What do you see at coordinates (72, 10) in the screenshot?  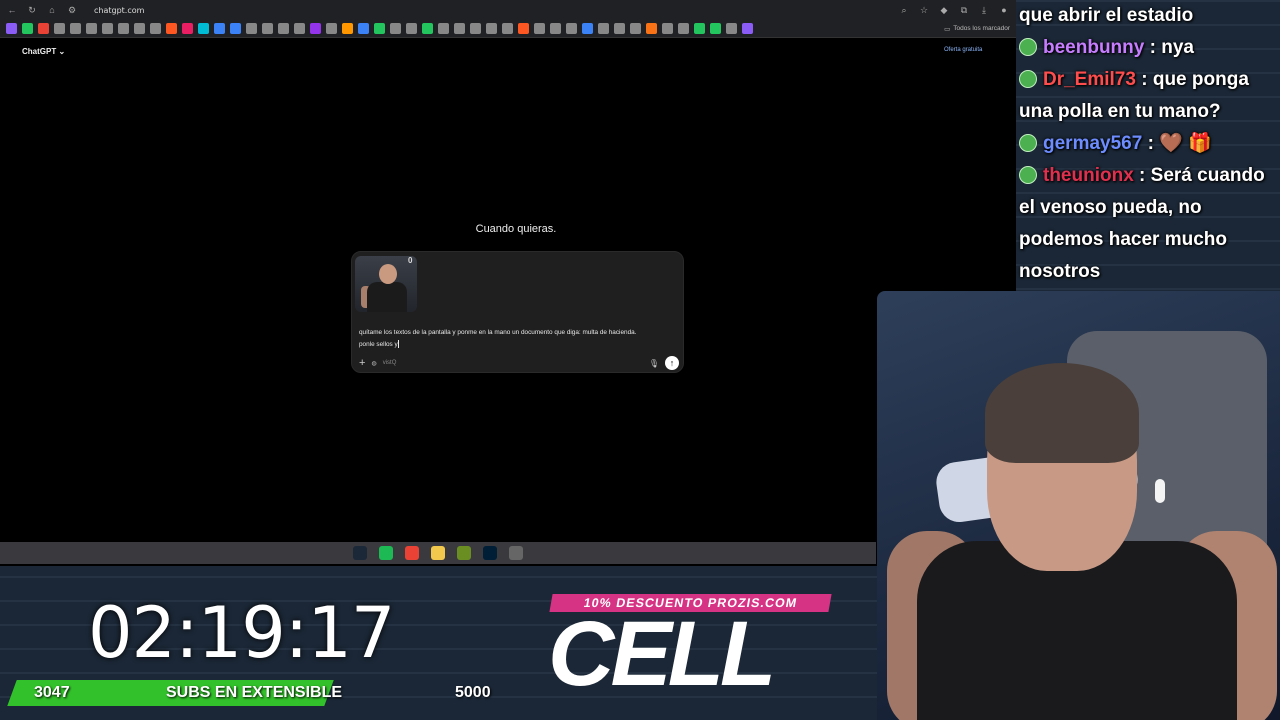 I see `site-info-icon: ⚙` at bounding box center [72, 10].